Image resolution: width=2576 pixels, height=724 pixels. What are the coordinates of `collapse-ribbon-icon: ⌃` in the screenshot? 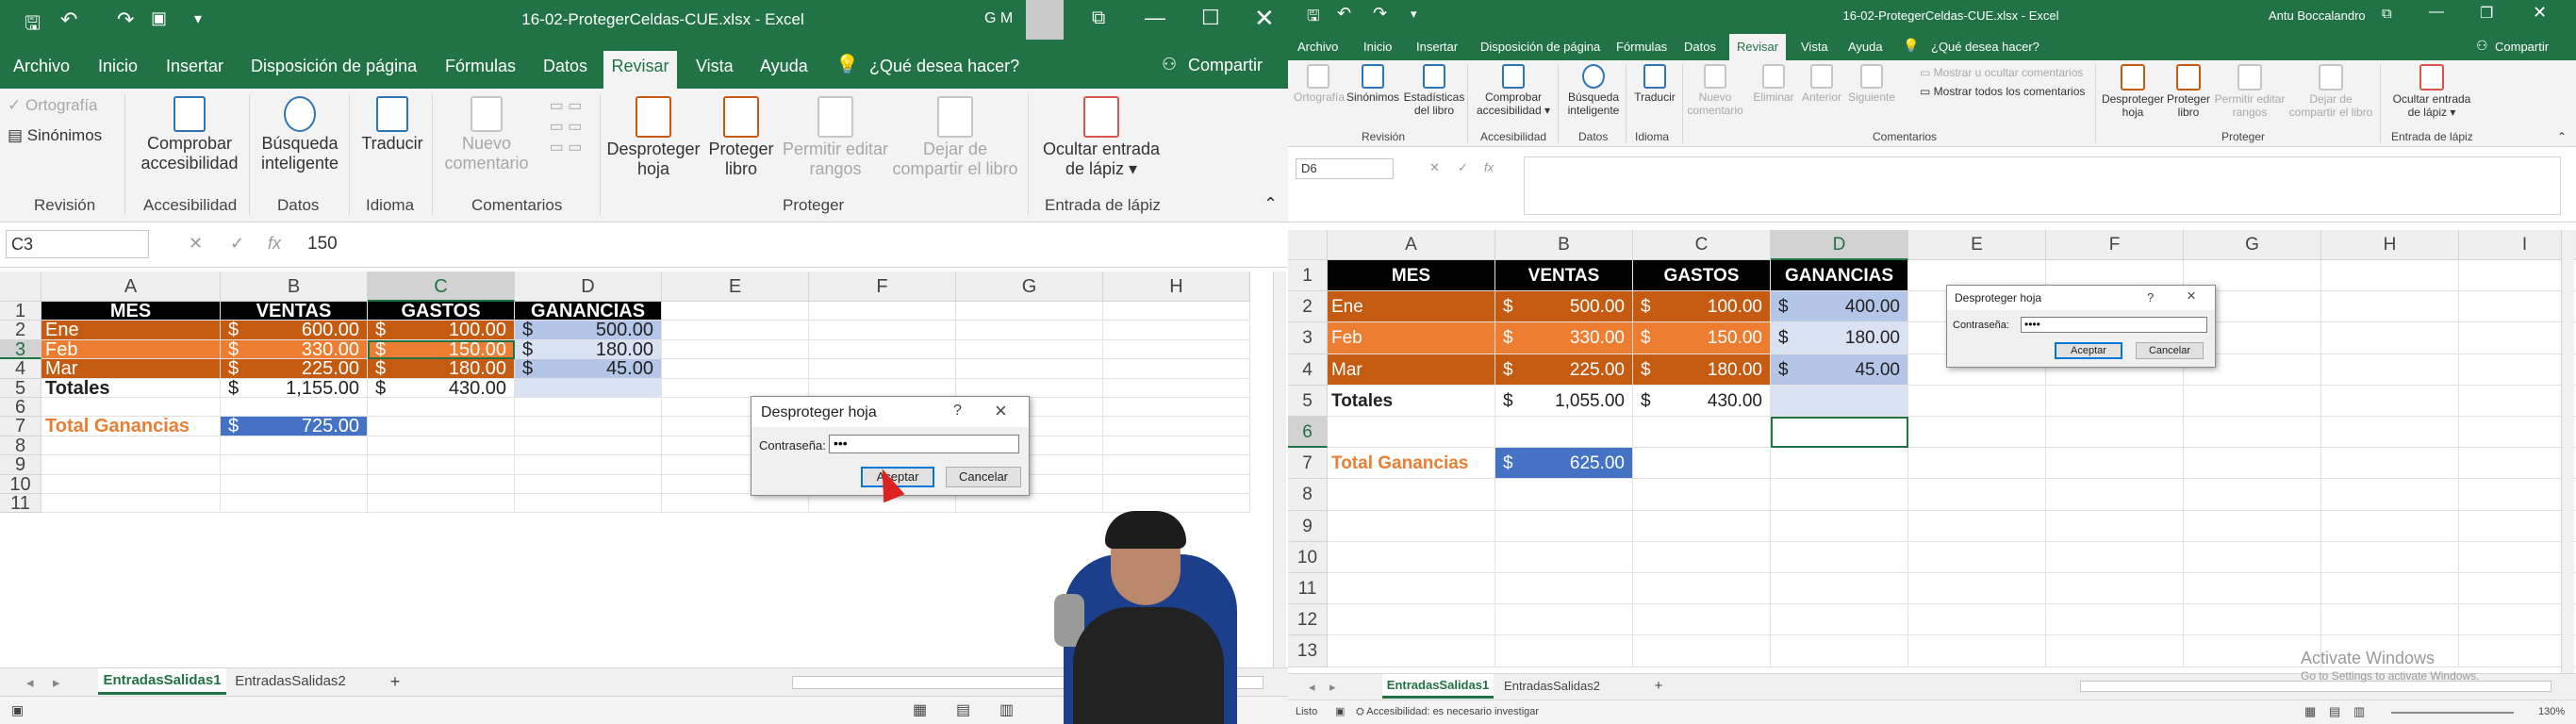 It's located at (1270, 204).